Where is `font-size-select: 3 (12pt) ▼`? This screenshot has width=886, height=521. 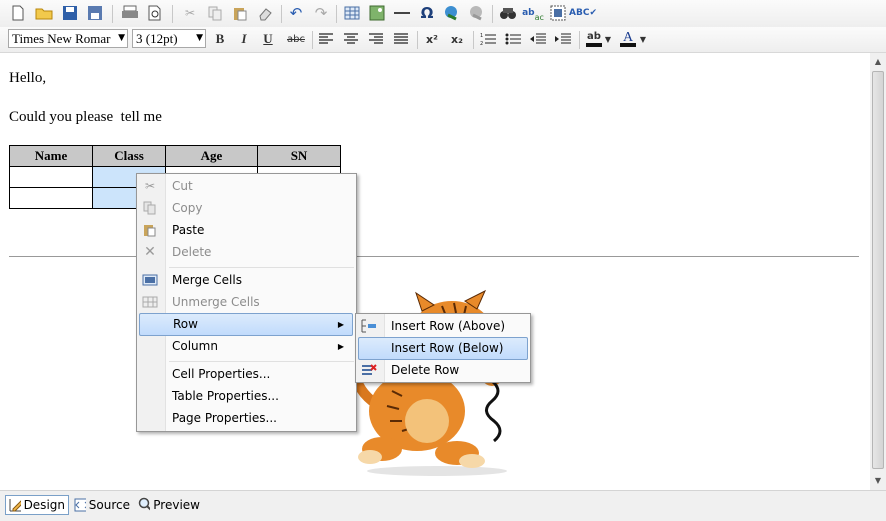
font-size-select: 3 (12pt) ▼ is located at coordinates (169, 38).